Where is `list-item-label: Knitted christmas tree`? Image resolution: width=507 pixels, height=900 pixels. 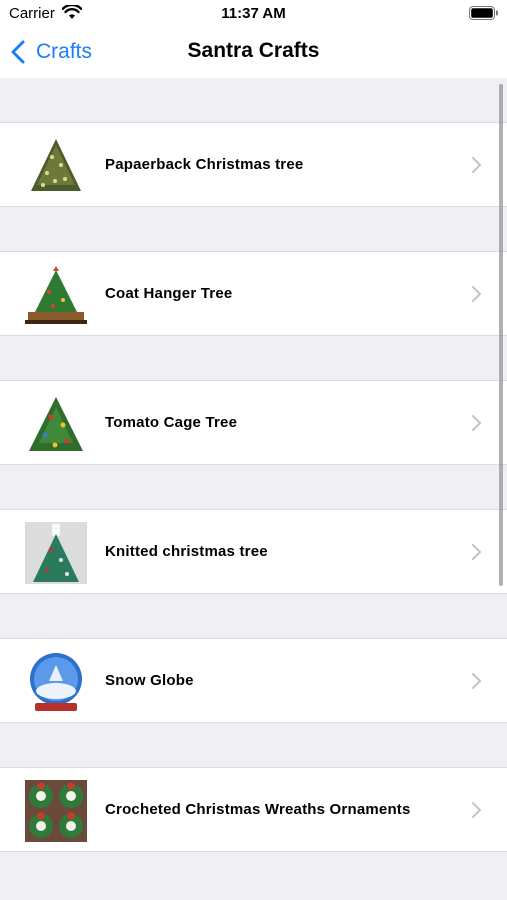
list-item-label: Knitted christmas tree is located at coordinates (186, 551).